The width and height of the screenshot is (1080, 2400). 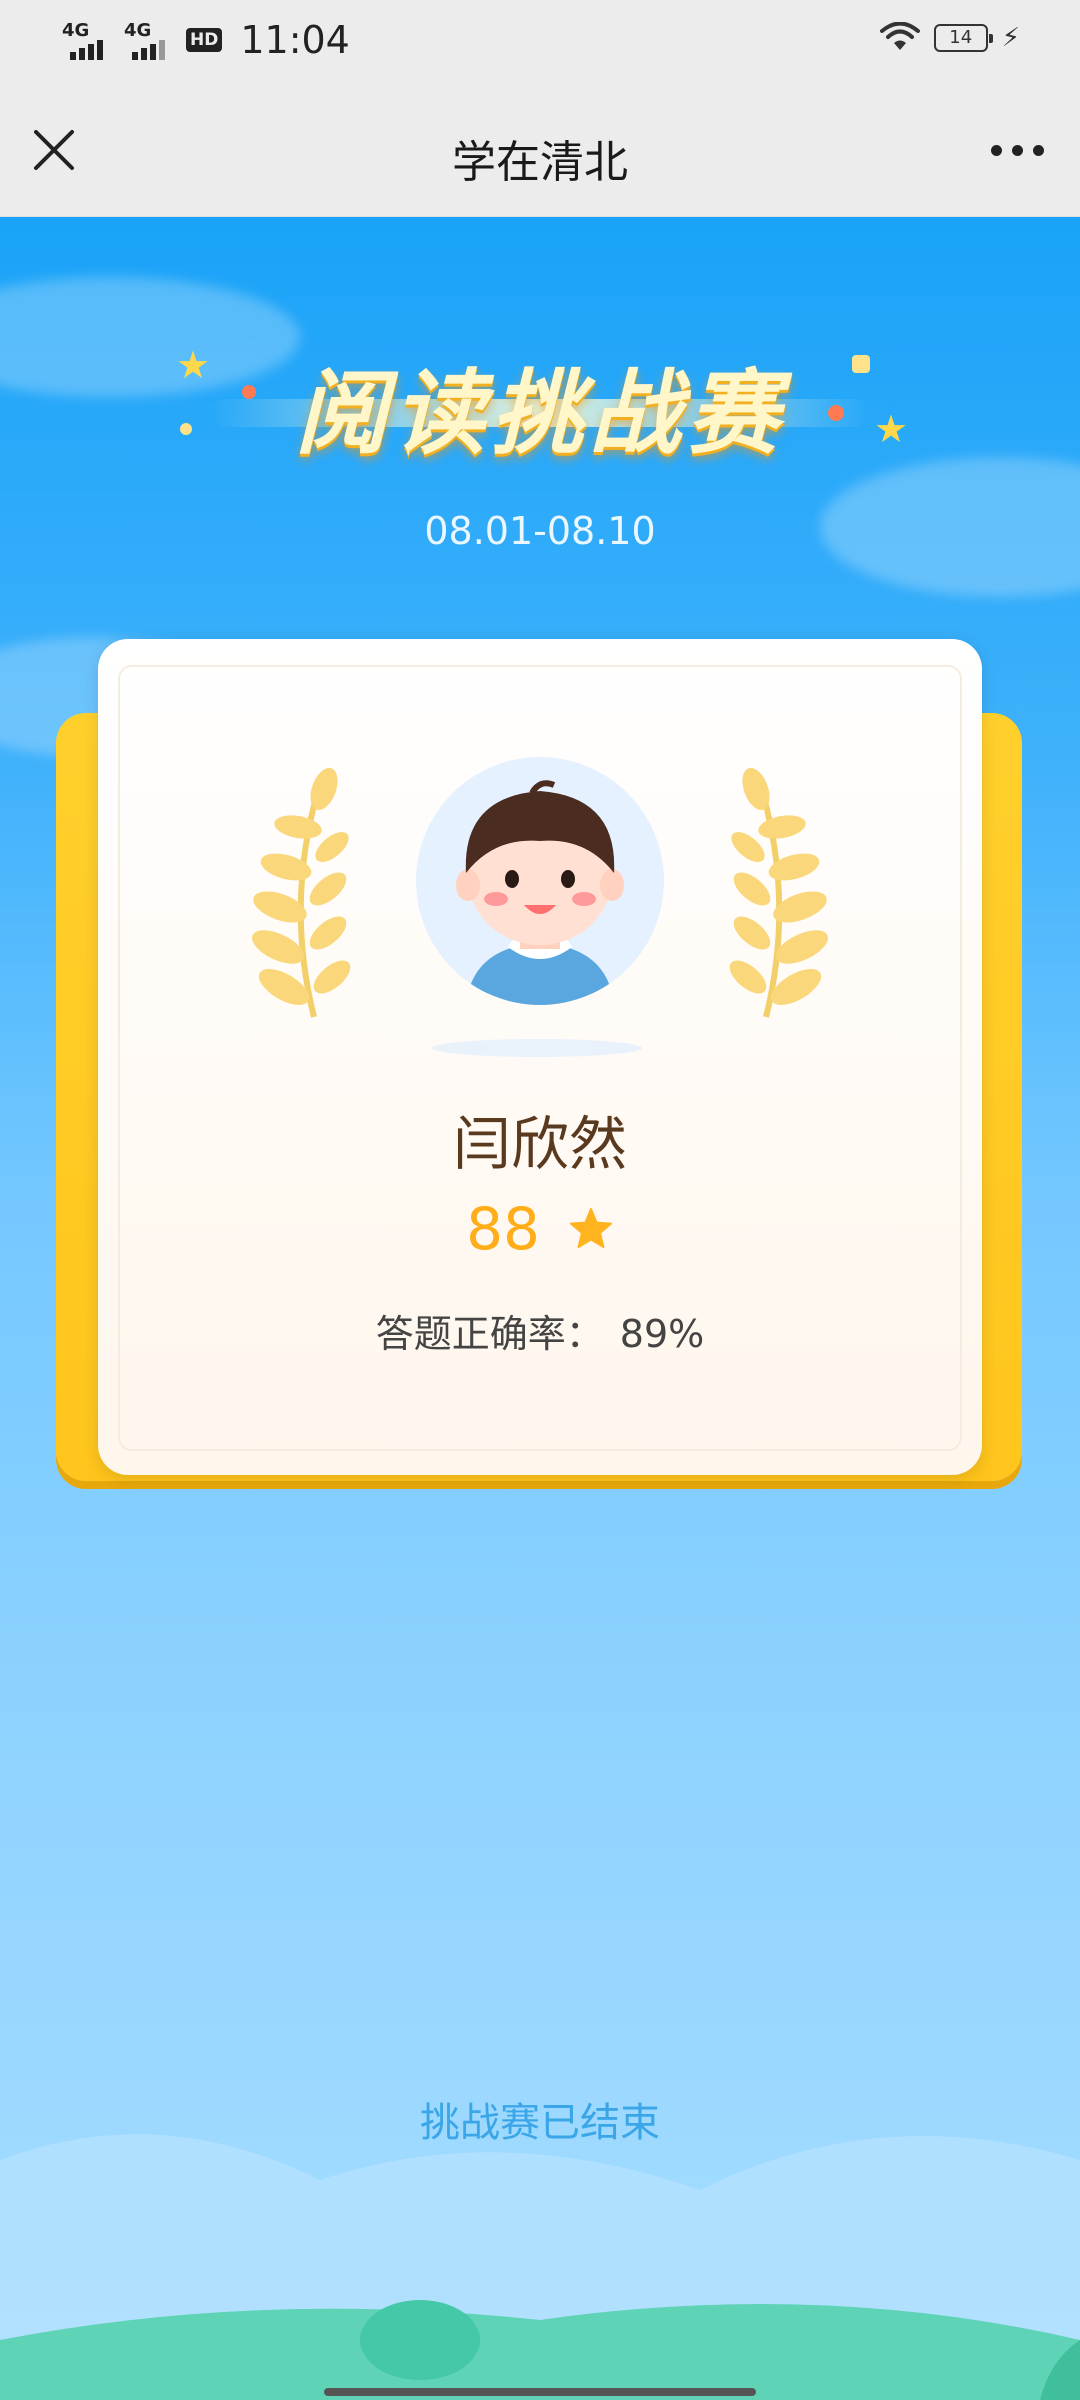 What do you see at coordinates (662, 1334) in the screenshot?
I see `accuracy-value: 89%` at bounding box center [662, 1334].